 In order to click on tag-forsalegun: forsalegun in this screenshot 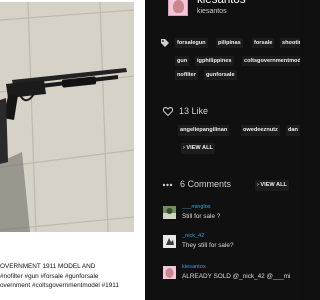, I will do `click(191, 43)`.